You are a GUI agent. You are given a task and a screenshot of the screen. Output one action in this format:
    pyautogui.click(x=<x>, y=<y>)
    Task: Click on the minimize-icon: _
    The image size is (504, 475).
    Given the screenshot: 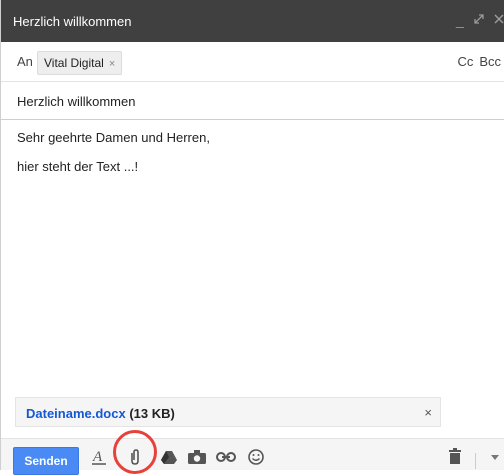 What is the action you would take?
    pyautogui.click(x=460, y=20)
    